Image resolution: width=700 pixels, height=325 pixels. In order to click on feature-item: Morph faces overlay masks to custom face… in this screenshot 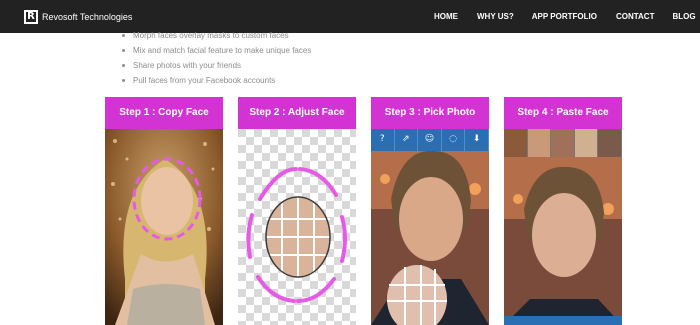, I will do `click(216, 35)`.